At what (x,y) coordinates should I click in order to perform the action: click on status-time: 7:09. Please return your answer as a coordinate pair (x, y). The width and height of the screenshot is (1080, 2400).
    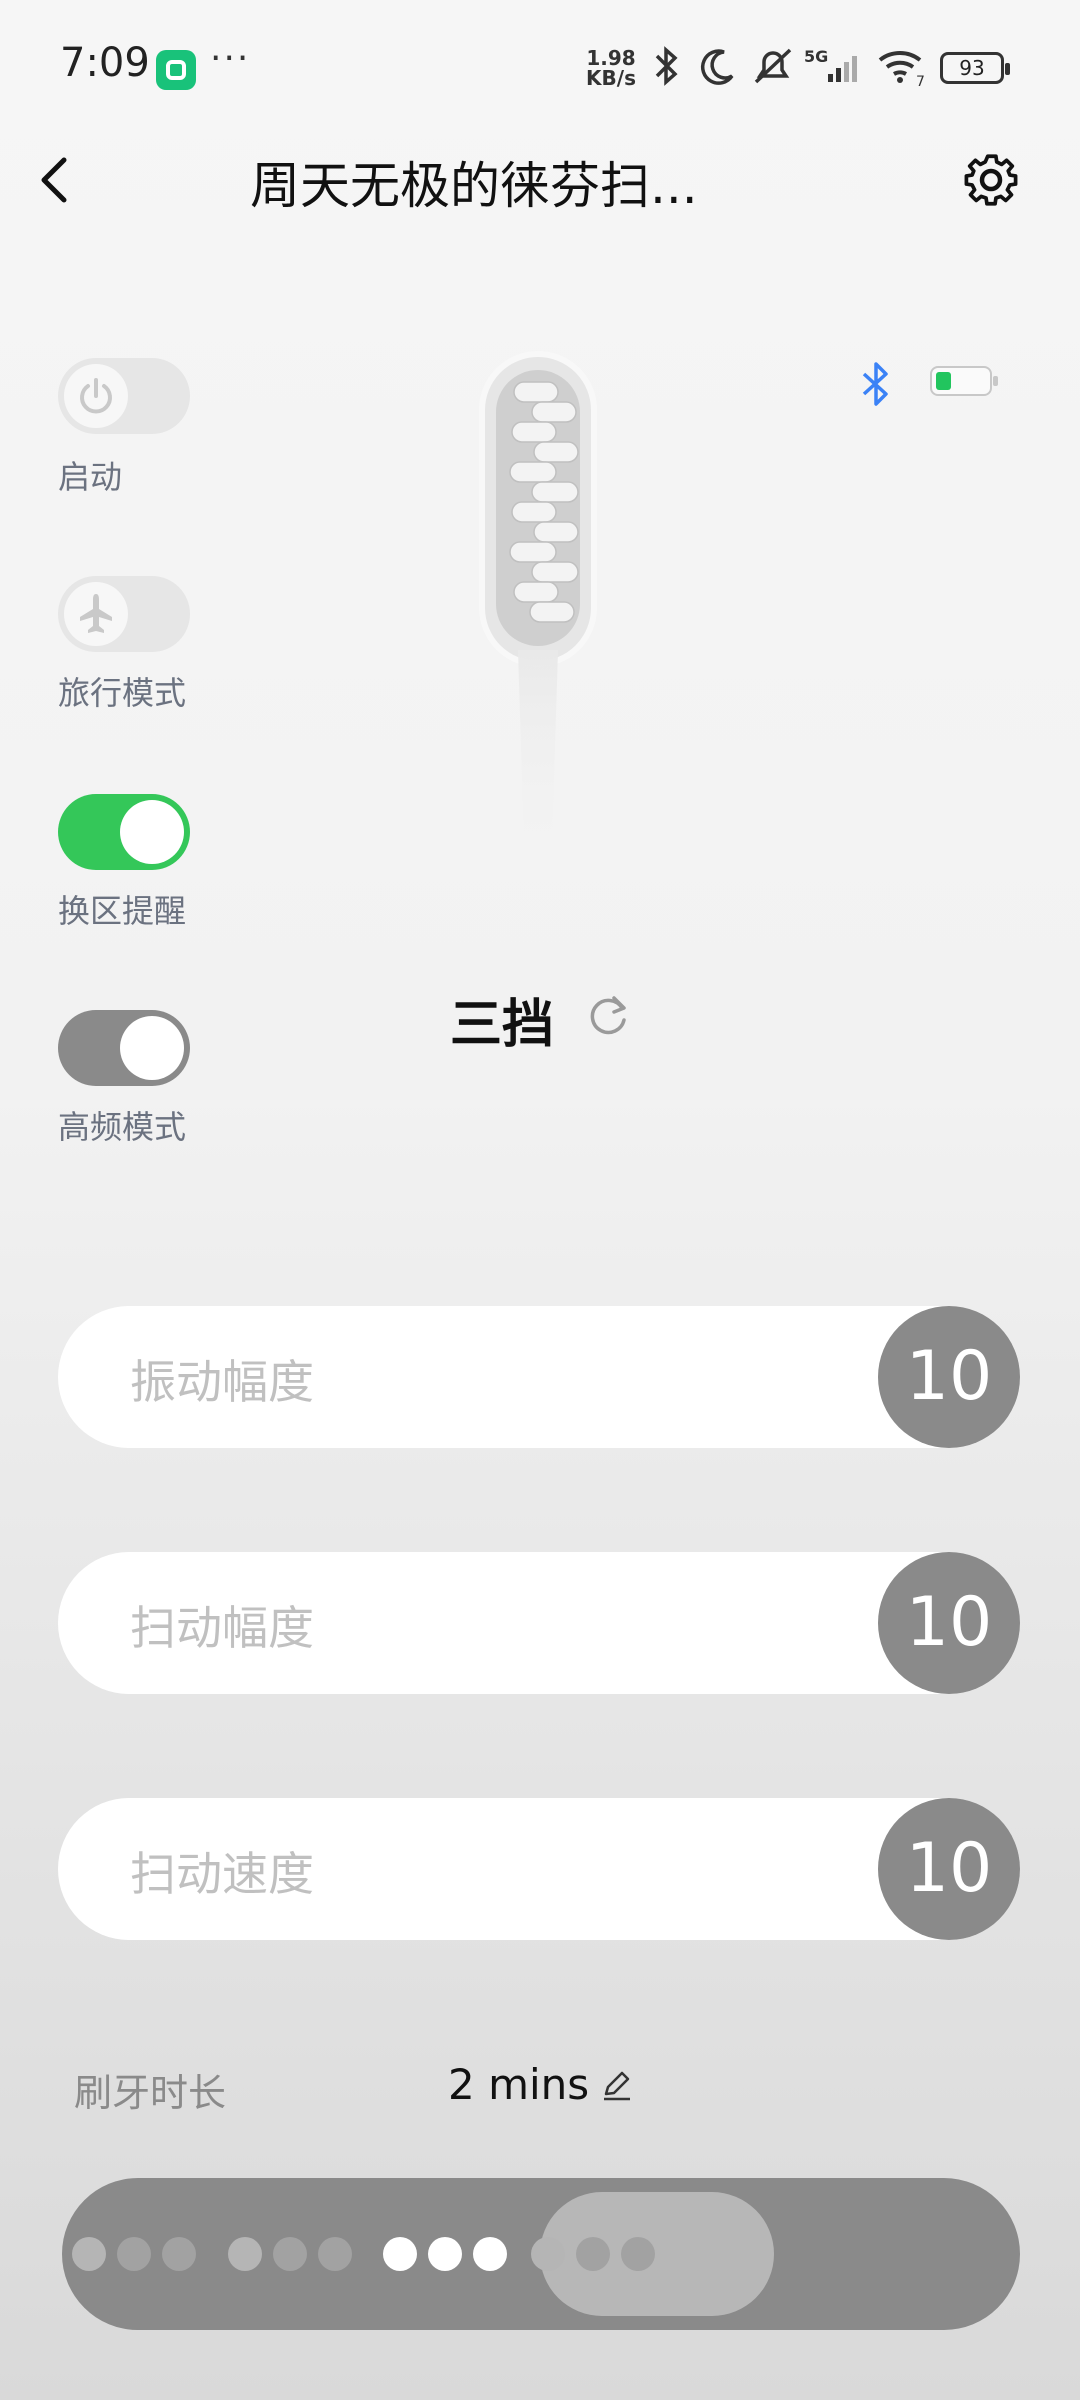
    Looking at the image, I should click on (105, 63).